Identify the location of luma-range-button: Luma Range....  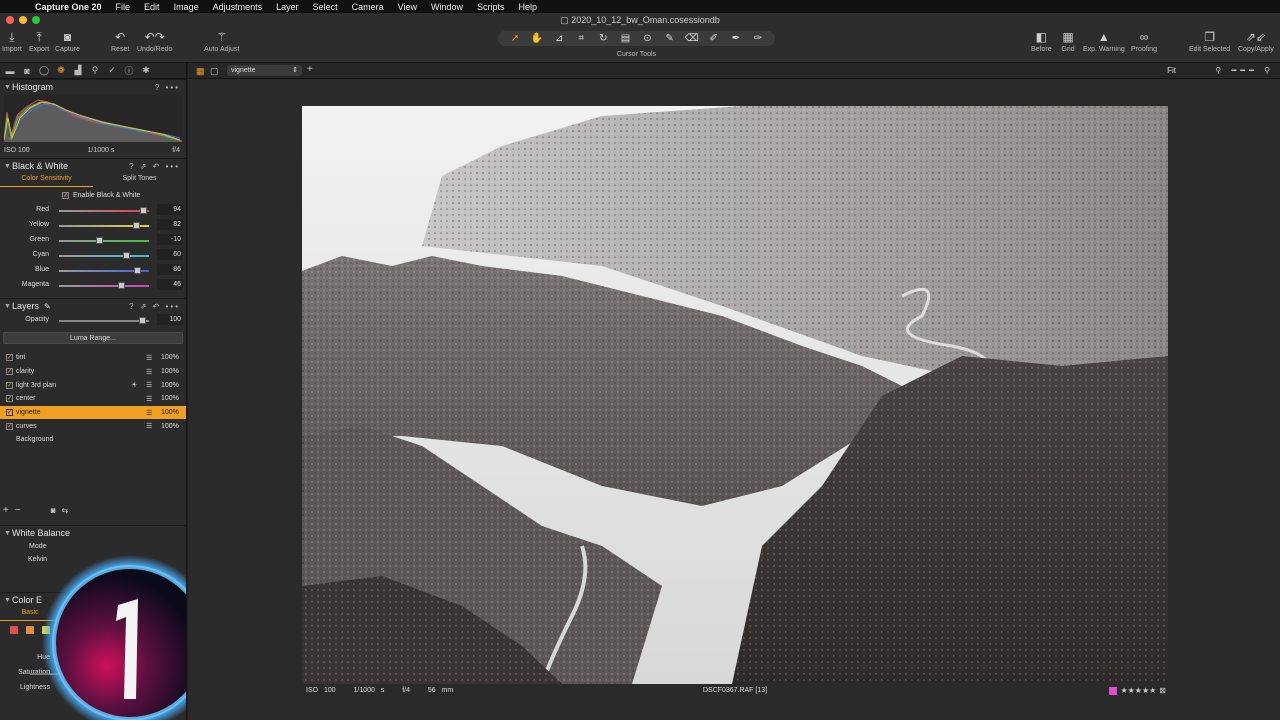
(93, 338).